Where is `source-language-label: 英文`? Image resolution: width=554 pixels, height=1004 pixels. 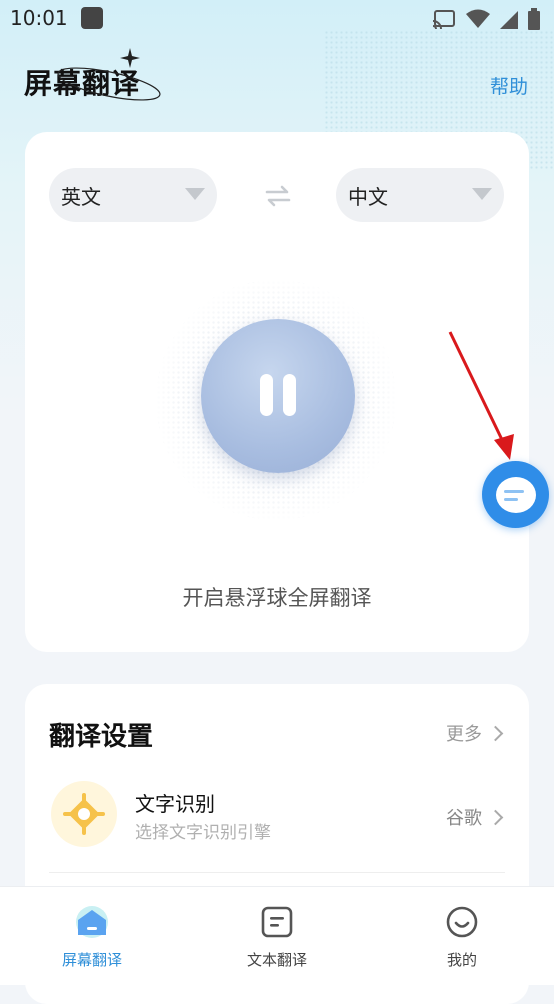
source-language-label: 英文 is located at coordinates (81, 196).